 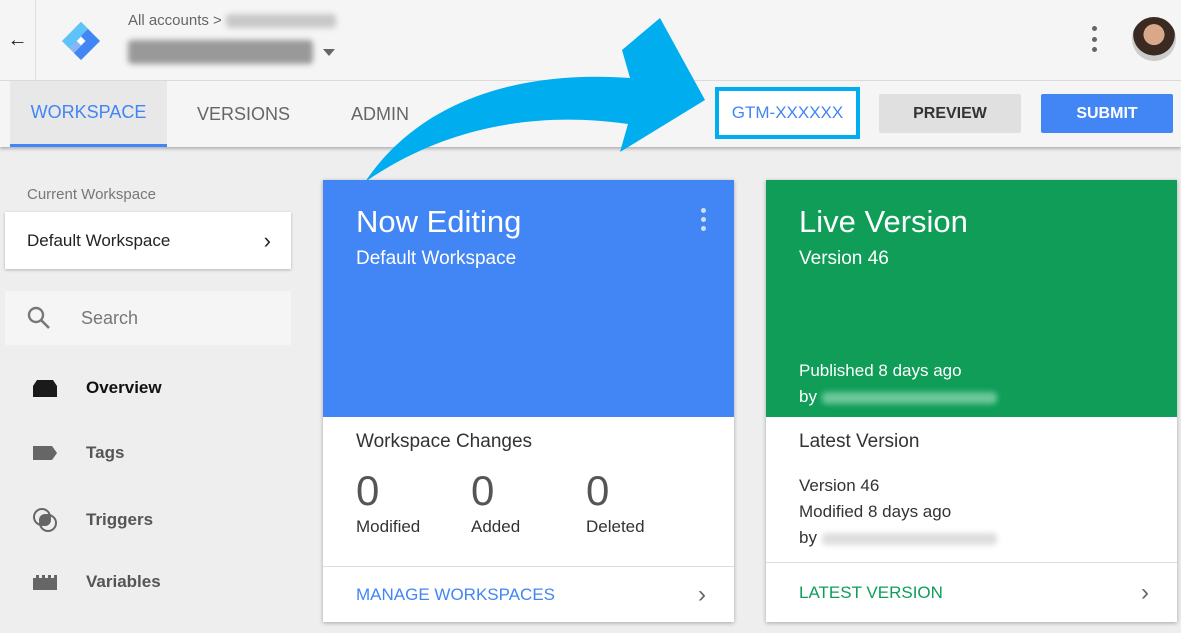 What do you see at coordinates (91, 194) in the screenshot?
I see `current-workspace-label: Current Workspace` at bounding box center [91, 194].